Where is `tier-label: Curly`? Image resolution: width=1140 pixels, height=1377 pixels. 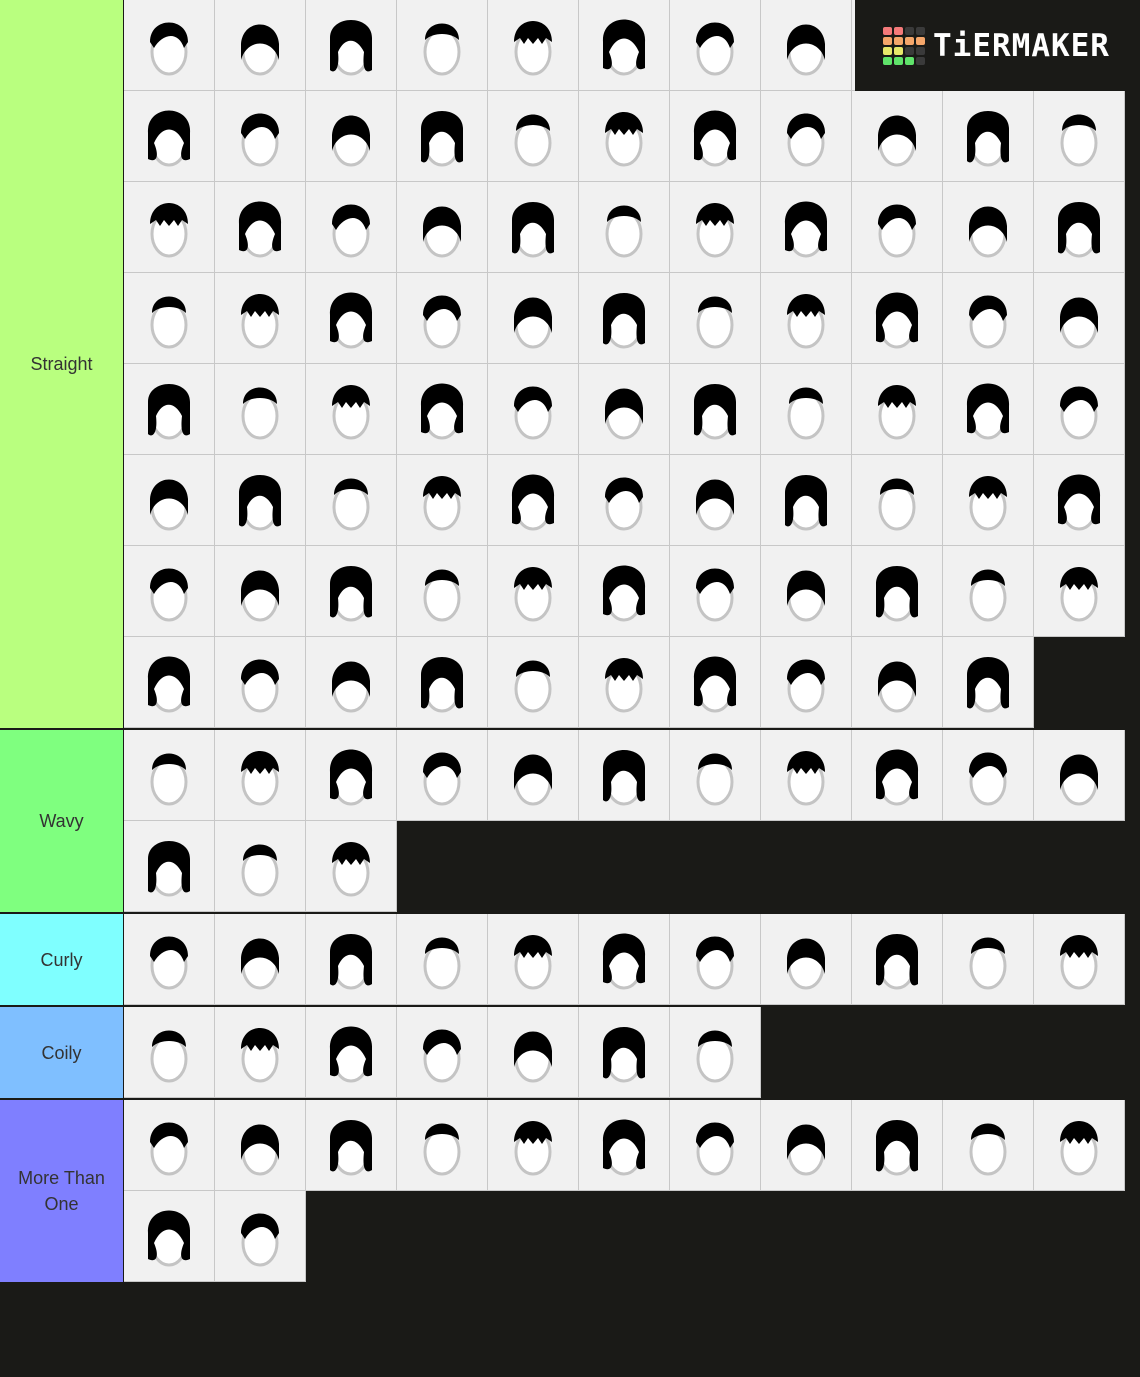
tier-label: Curly is located at coordinates (62, 959).